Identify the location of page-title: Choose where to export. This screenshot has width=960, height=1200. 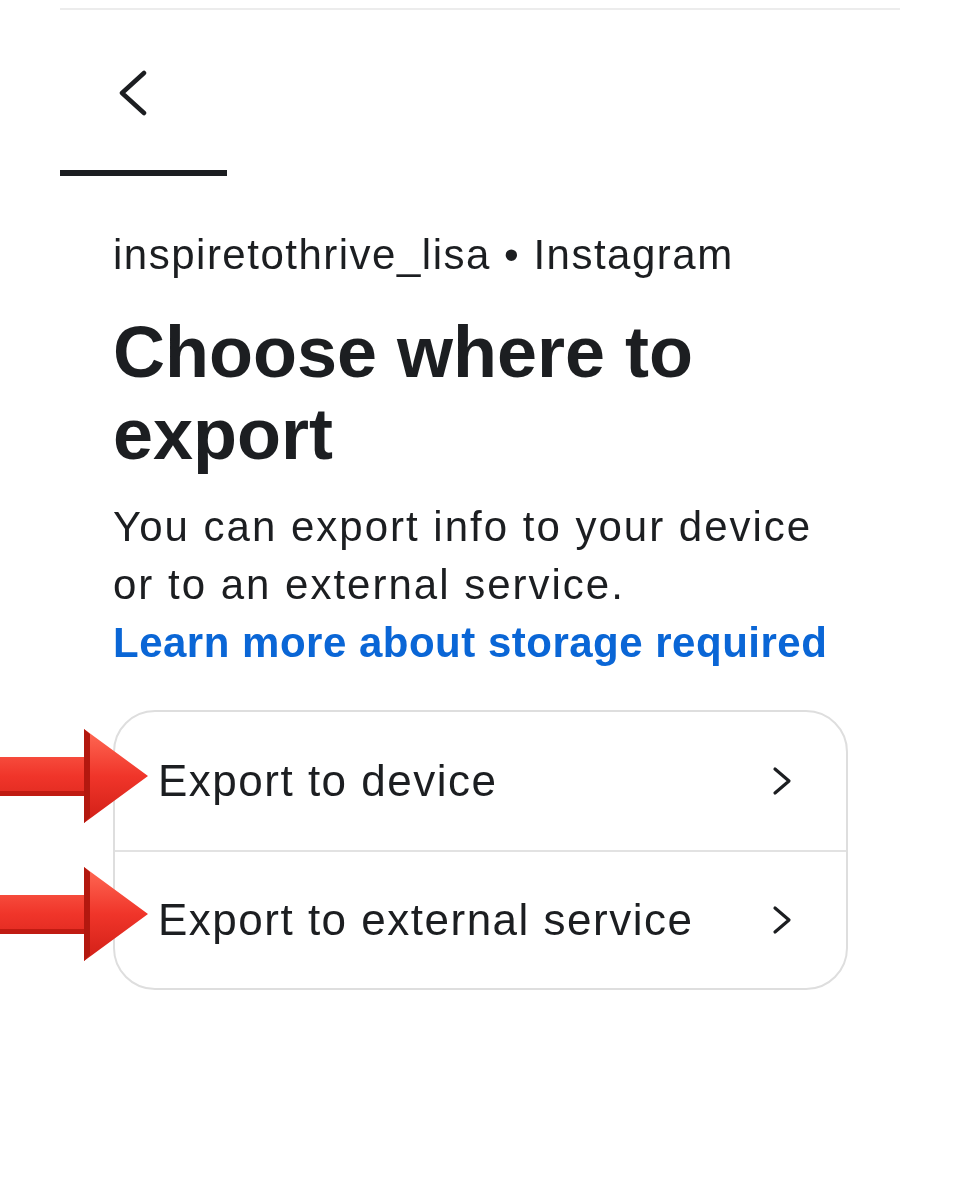
(404, 393).